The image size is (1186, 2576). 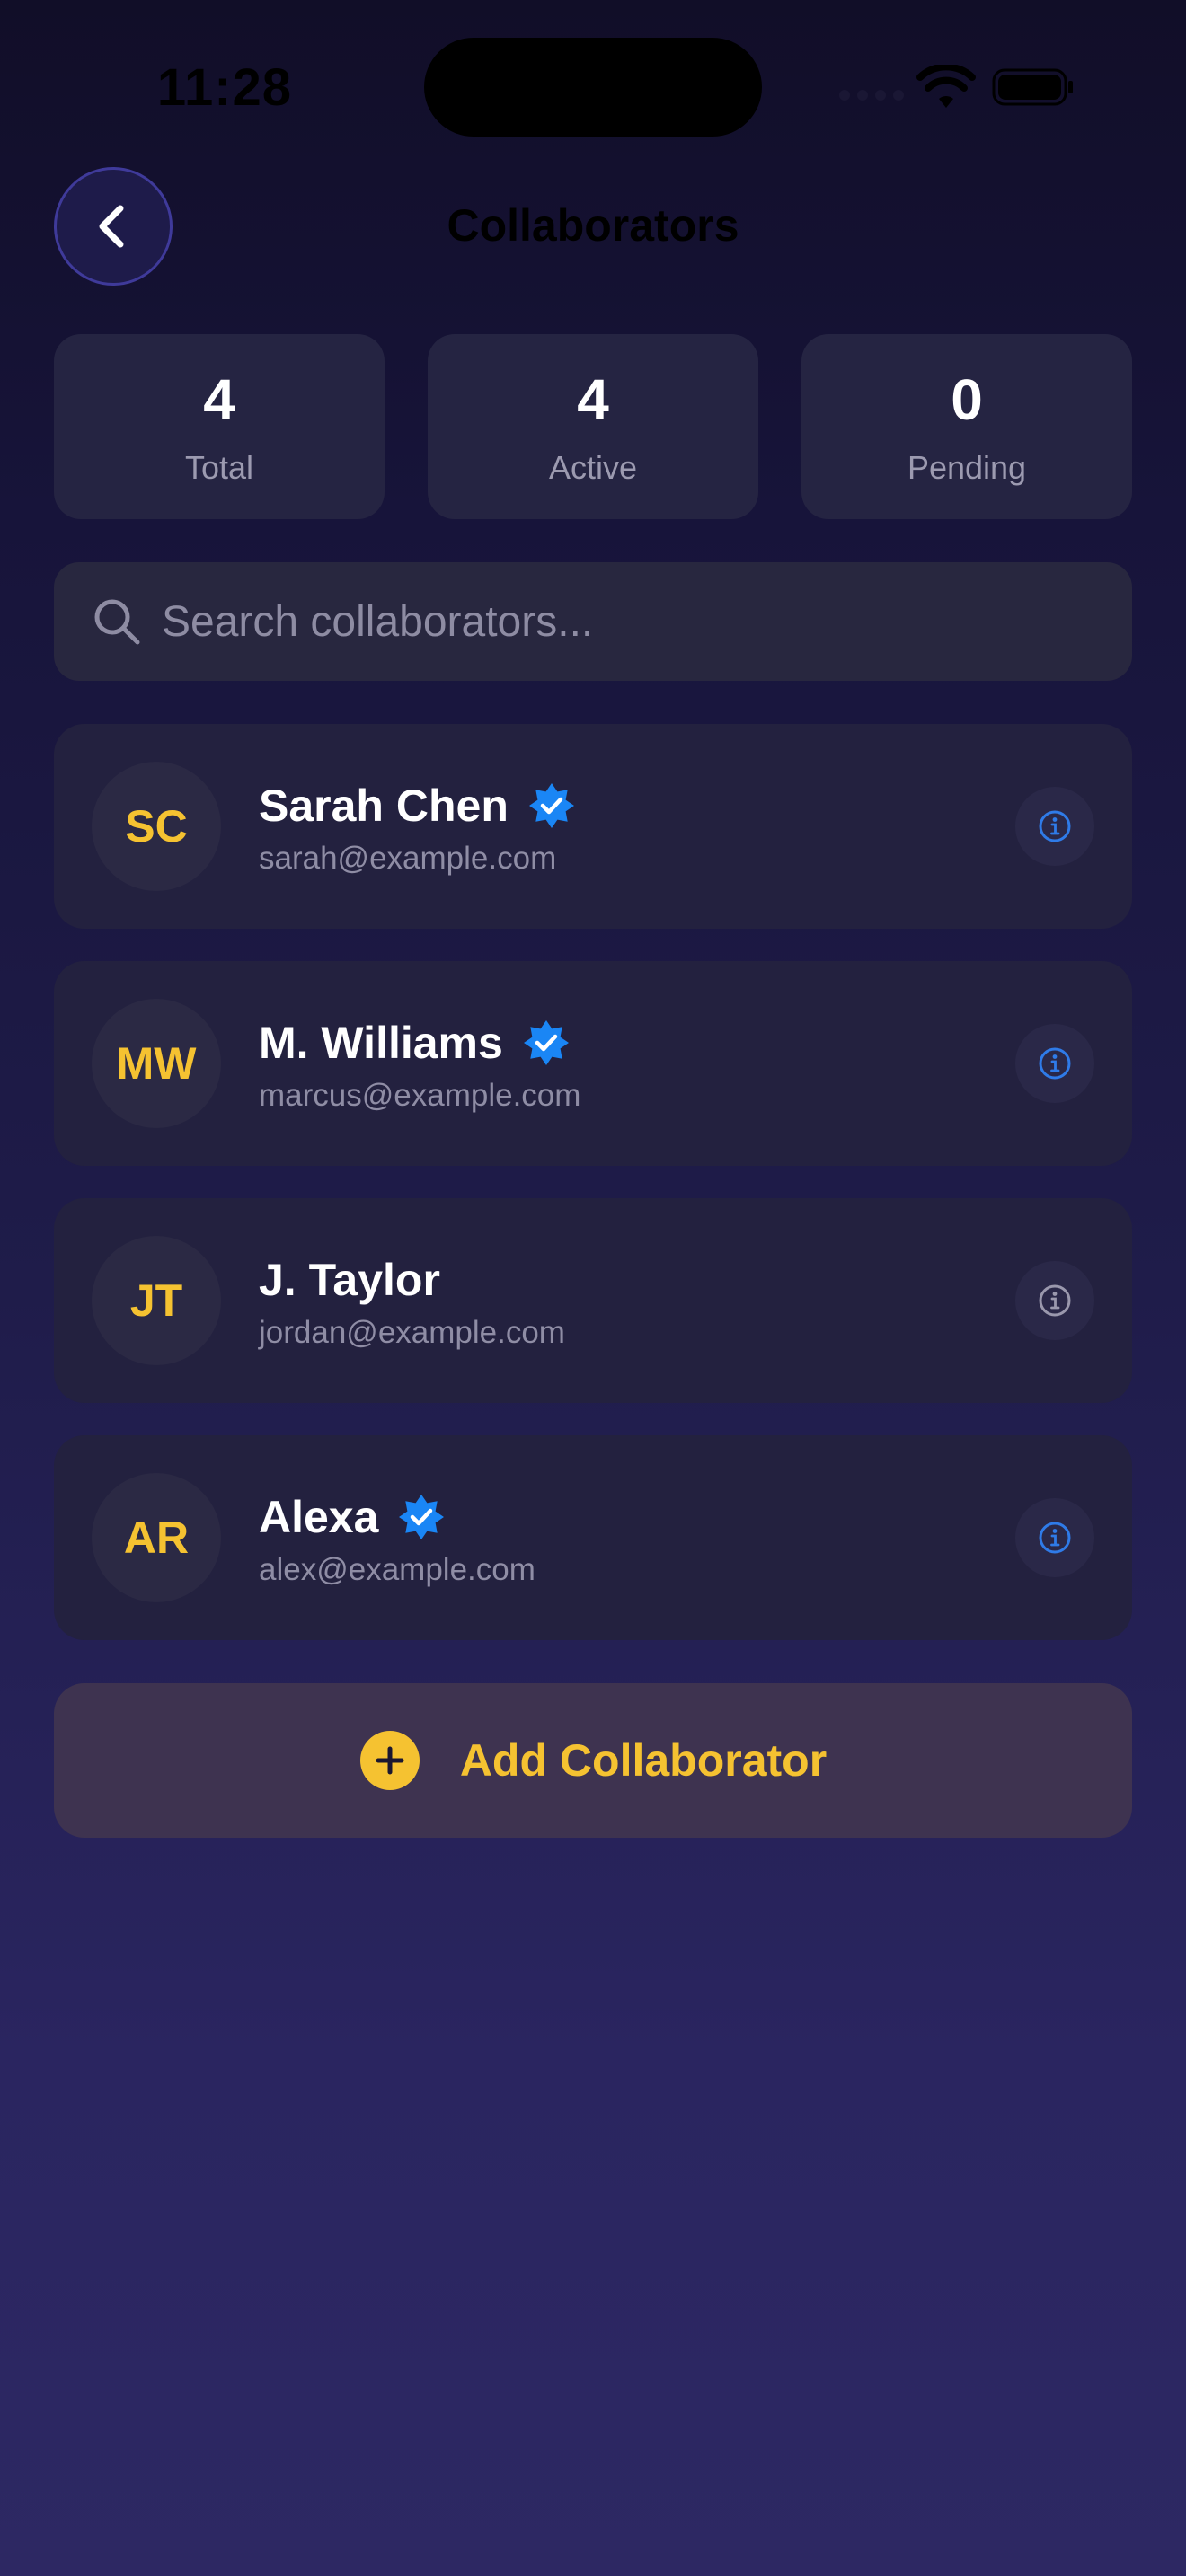 What do you see at coordinates (593, 1537) in the screenshot?
I see `collaborator-card: AR Alexa alex@example.com` at bounding box center [593, 1537].